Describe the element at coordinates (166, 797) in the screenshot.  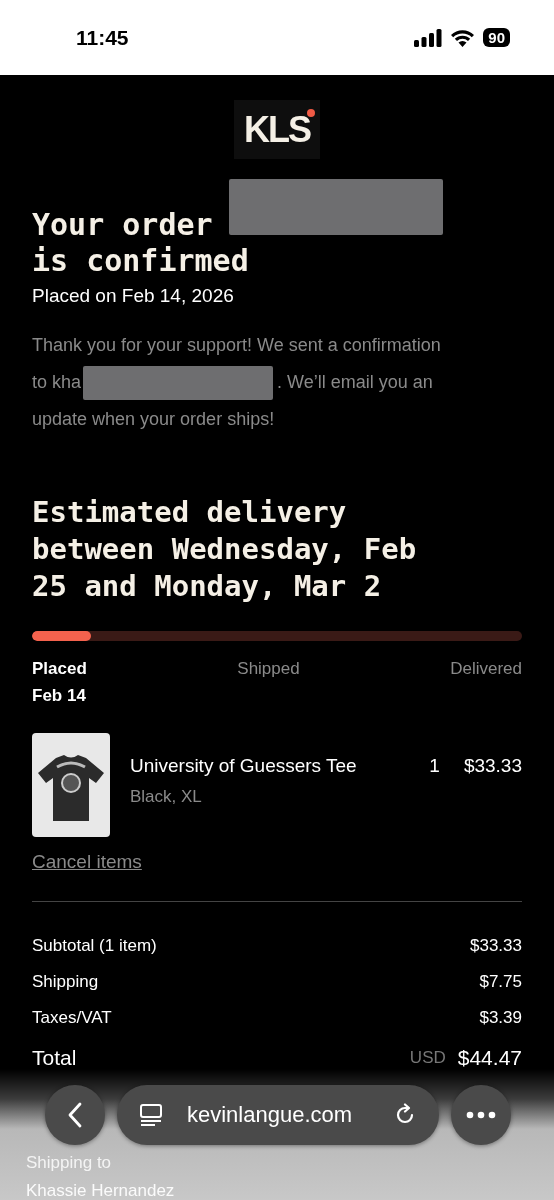
I see `product-variant: Black, XL` at that location.